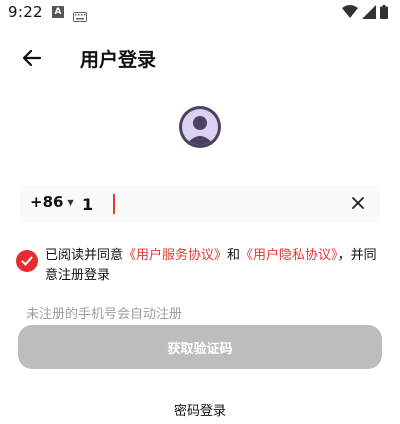 Image resolution: width=400 pixels, height=424 pixels. I want to click on country-code-selector: +86 ▼, so click(52, 202).